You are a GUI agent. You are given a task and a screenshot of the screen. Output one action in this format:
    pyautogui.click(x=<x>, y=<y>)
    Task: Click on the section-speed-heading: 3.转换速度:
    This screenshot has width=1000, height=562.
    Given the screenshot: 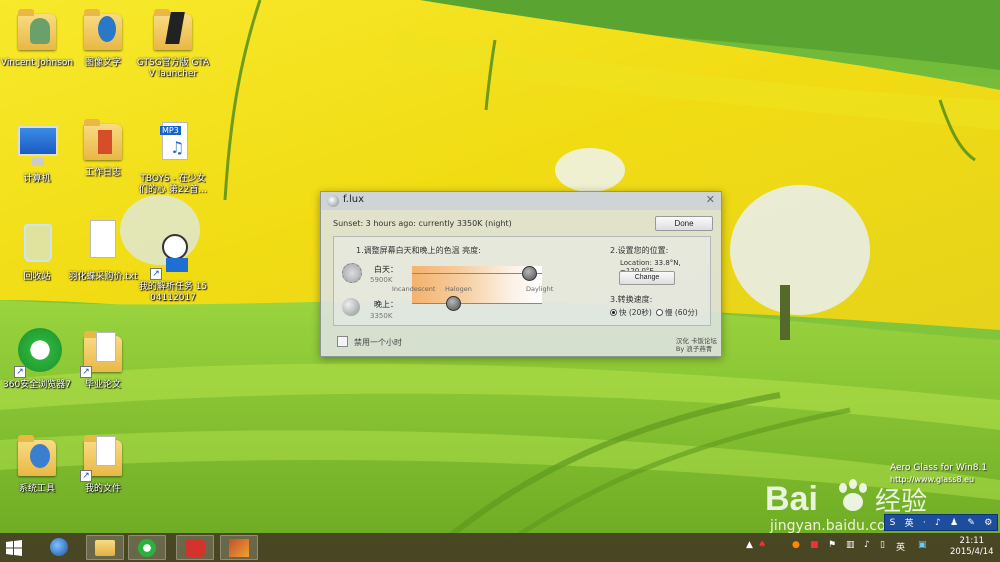 What is the action you would take?
    pyautogui.click(x=631, y=299)
    